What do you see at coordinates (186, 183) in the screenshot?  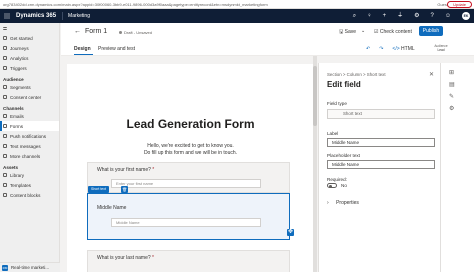 I see `first-name-input: Enter your first name` at bounding box center [186, 183].